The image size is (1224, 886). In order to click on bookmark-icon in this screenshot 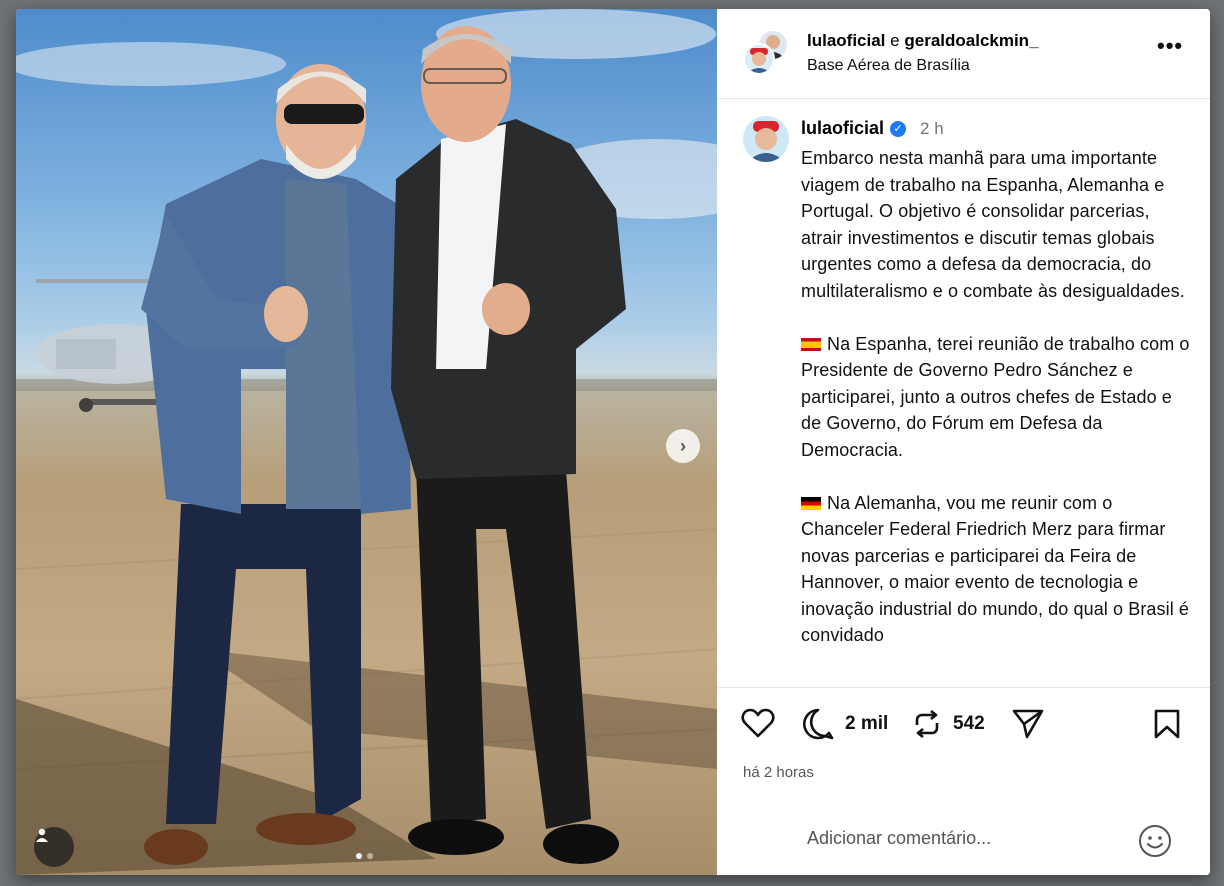, I will do `click(1167, 724)`.